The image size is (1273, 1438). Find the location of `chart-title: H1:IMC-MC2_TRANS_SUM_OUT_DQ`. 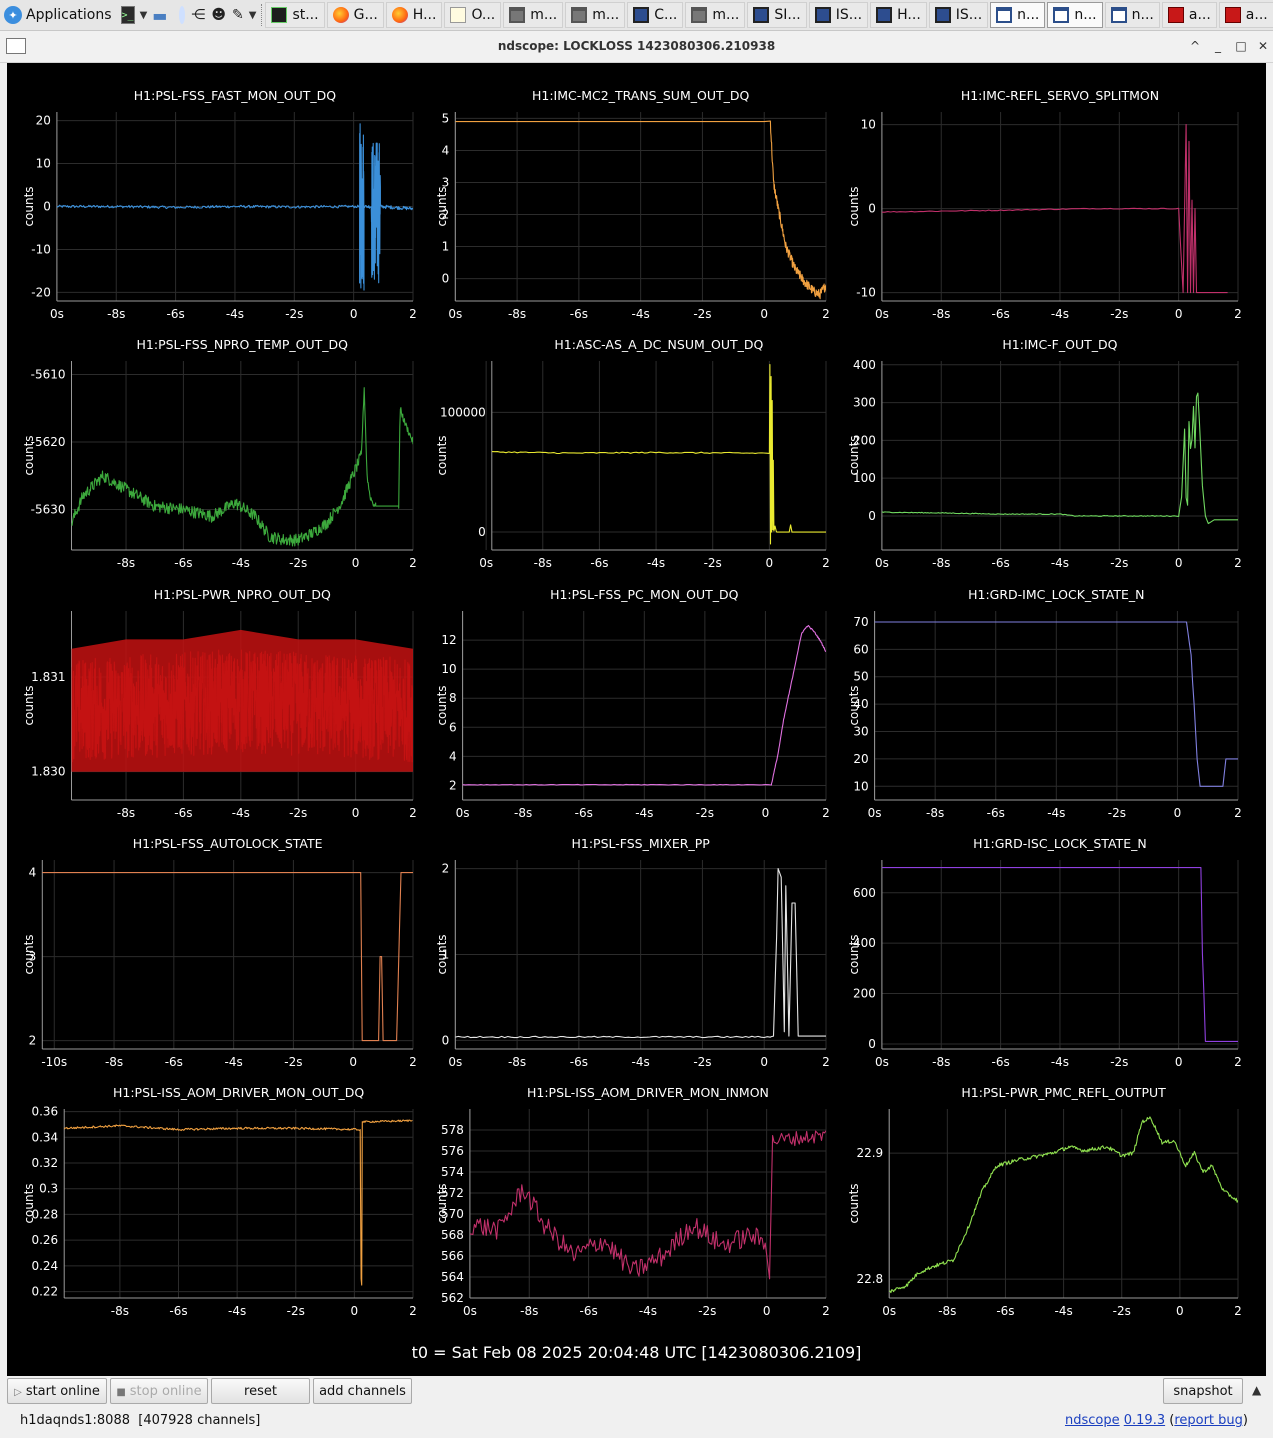

chart-title: H1:IMC-MC2_TRANS_SUM_OUT_DQ is located at coordinates (641, 95).